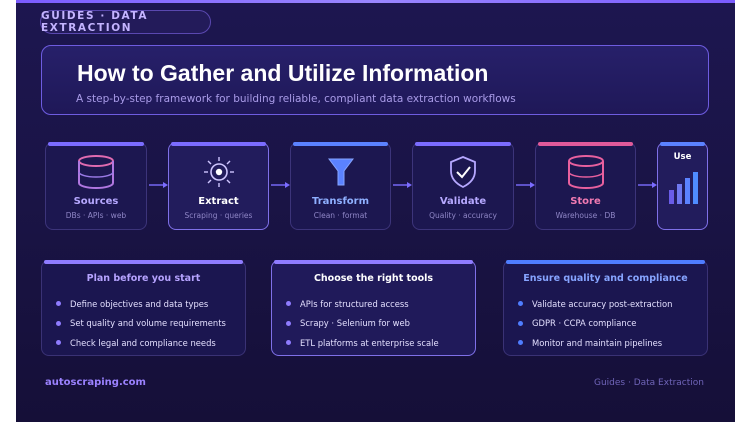  I want to click on sparkle-icon, so click(218, 172).